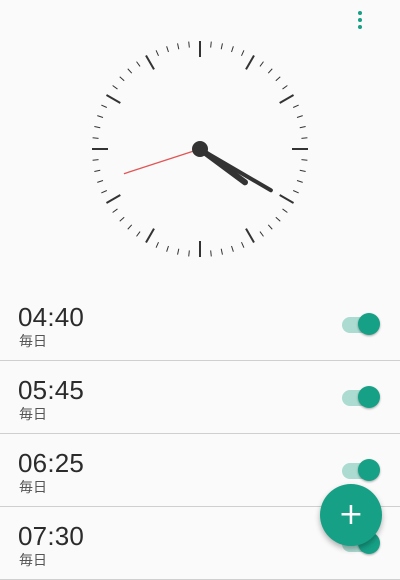  What do you see at coordinates (200, 397) in the screenshot?
I see `alarm-item: 05:45 毎日` at bounding box center [200, 397].